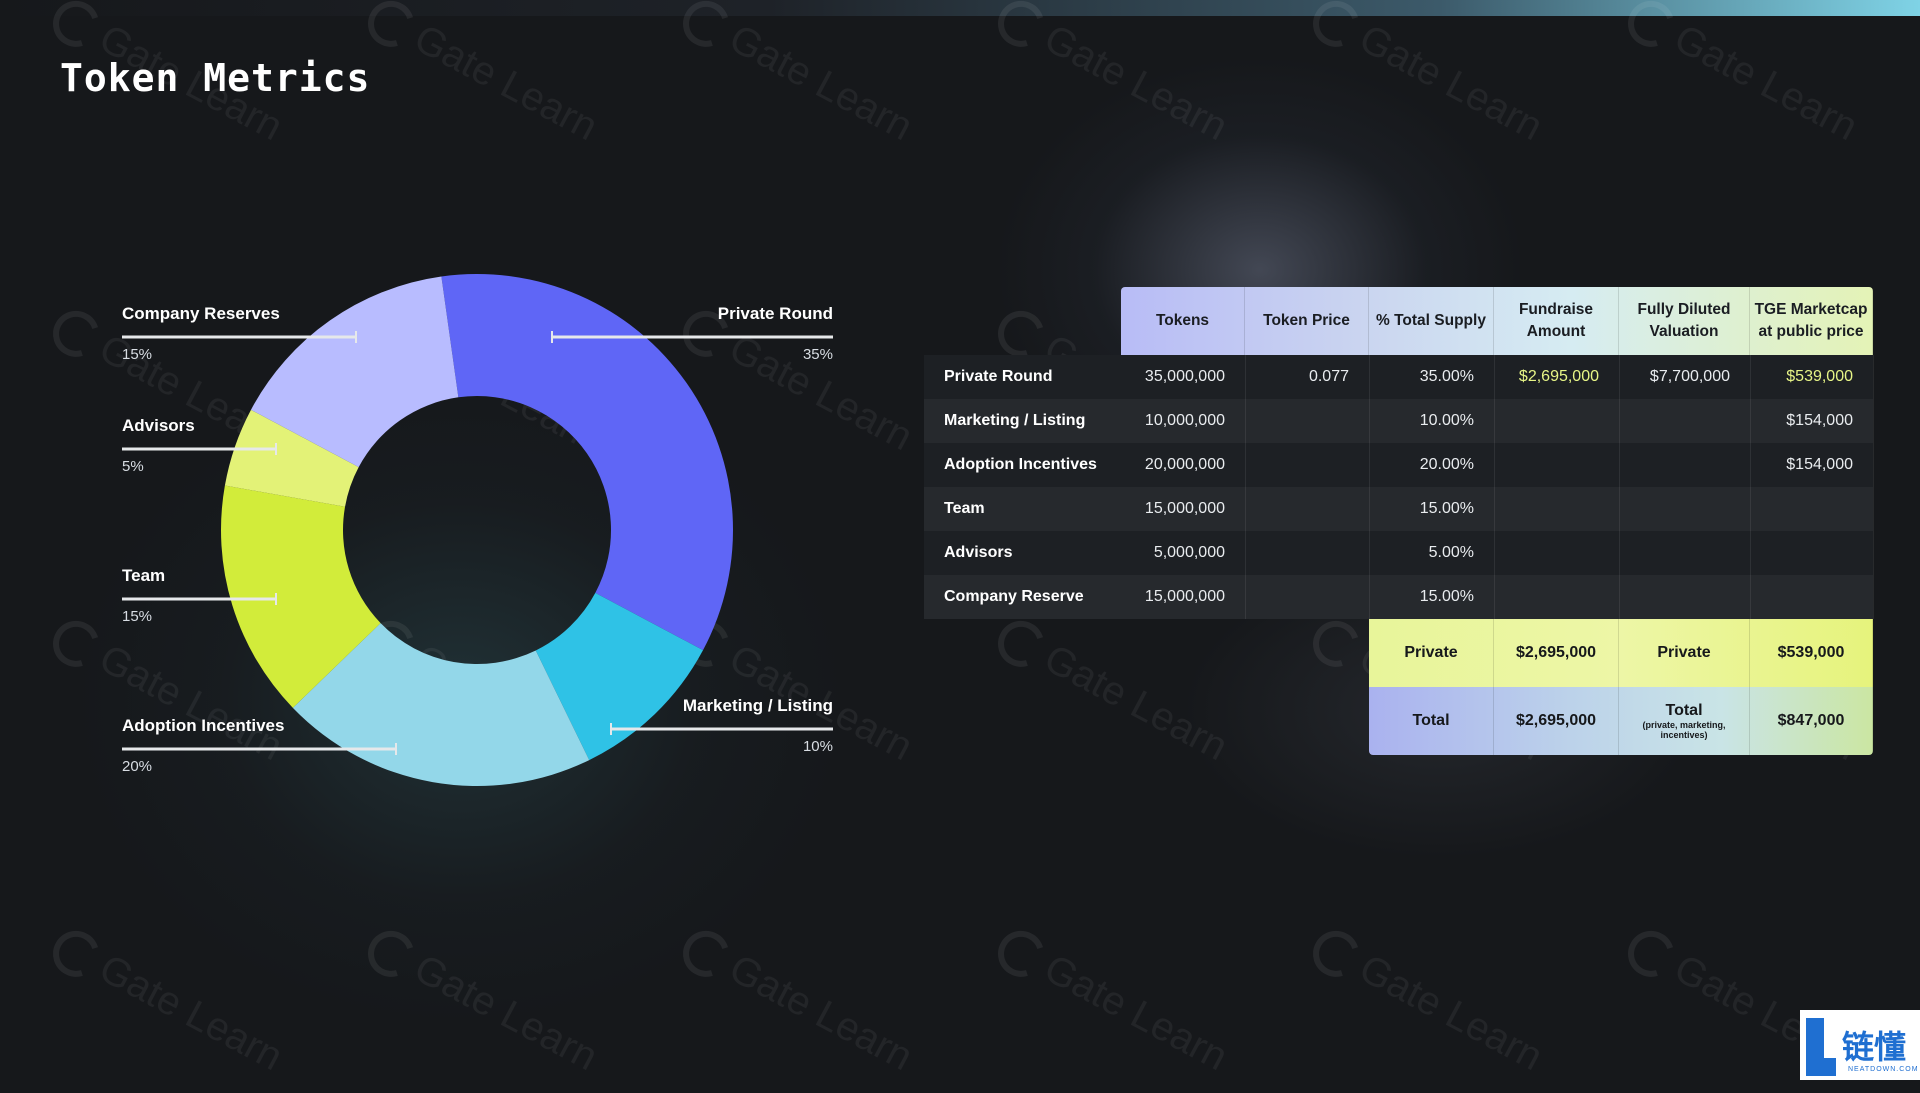  I want to click on row-name: Private Round, so click(998, 376).